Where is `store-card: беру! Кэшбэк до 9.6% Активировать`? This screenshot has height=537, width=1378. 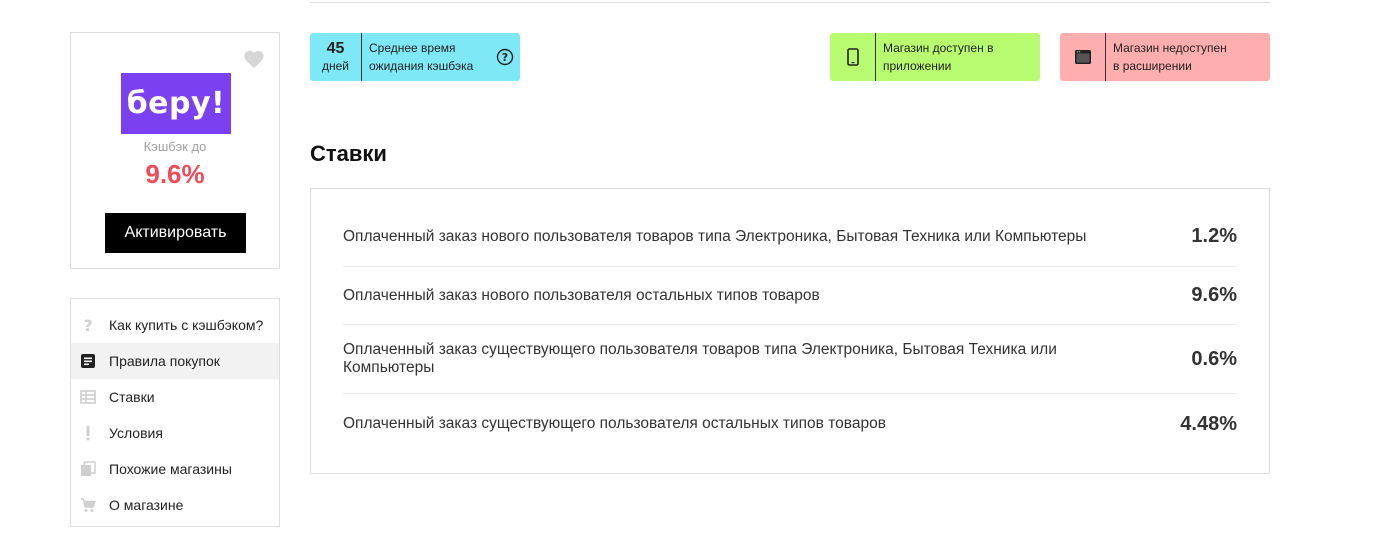 store-card: беру! Кэшбэк до 9.6% Активировать is located at coordinates (175, 150).